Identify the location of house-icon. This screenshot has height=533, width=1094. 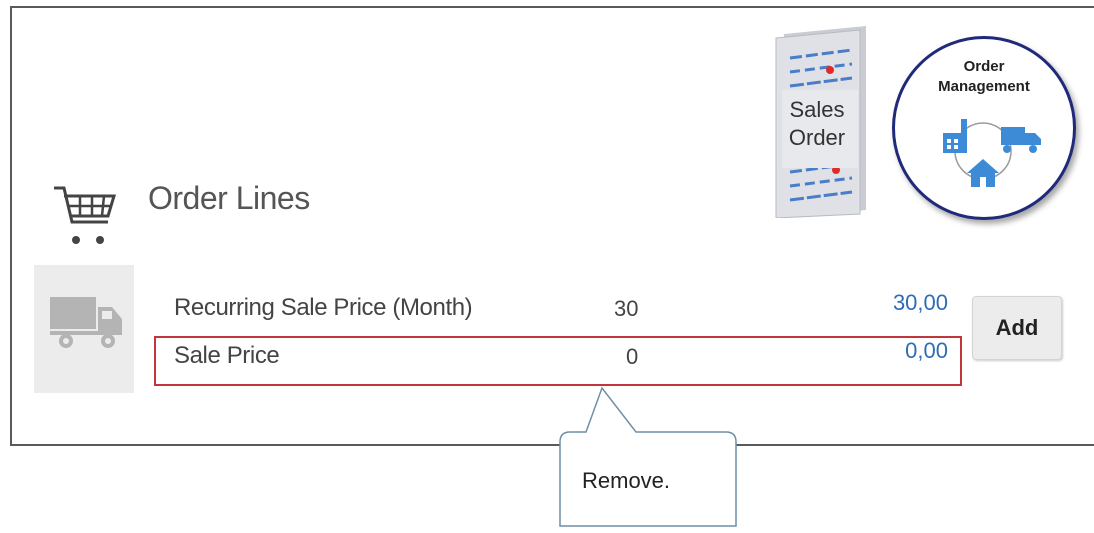
(983, 173).